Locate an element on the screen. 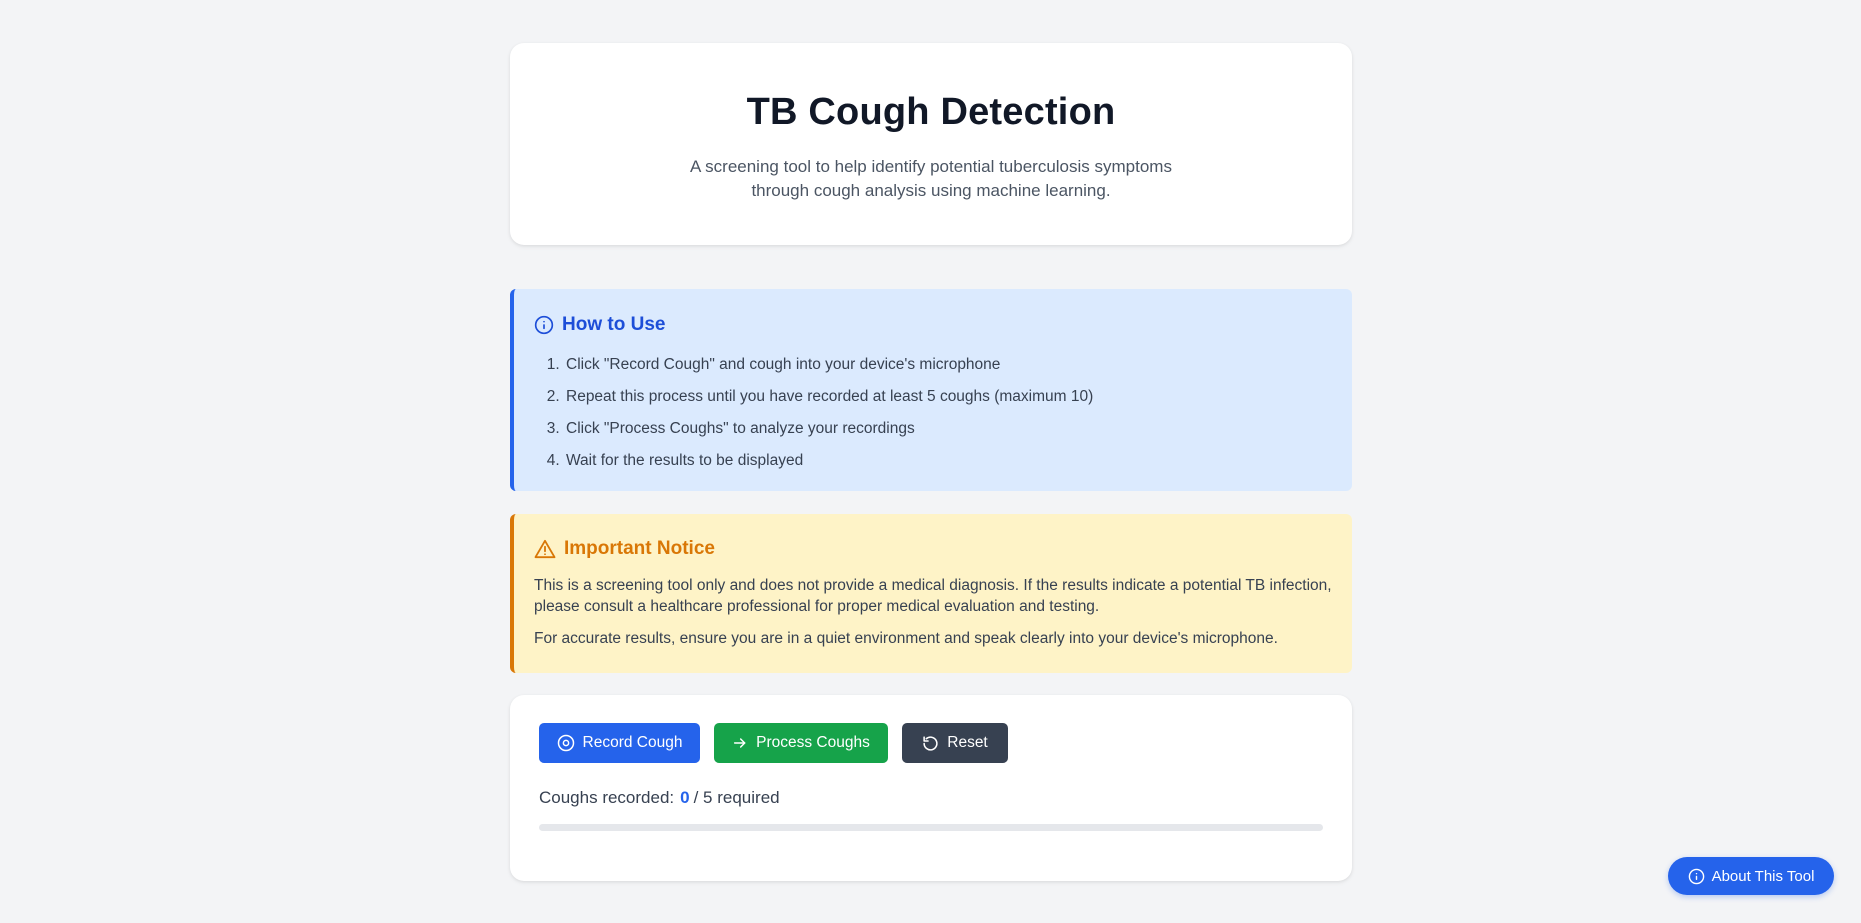 This screenshot has width=1861, height=923. how-to-use-heading: How to Use is located at coordinates (943, 325).